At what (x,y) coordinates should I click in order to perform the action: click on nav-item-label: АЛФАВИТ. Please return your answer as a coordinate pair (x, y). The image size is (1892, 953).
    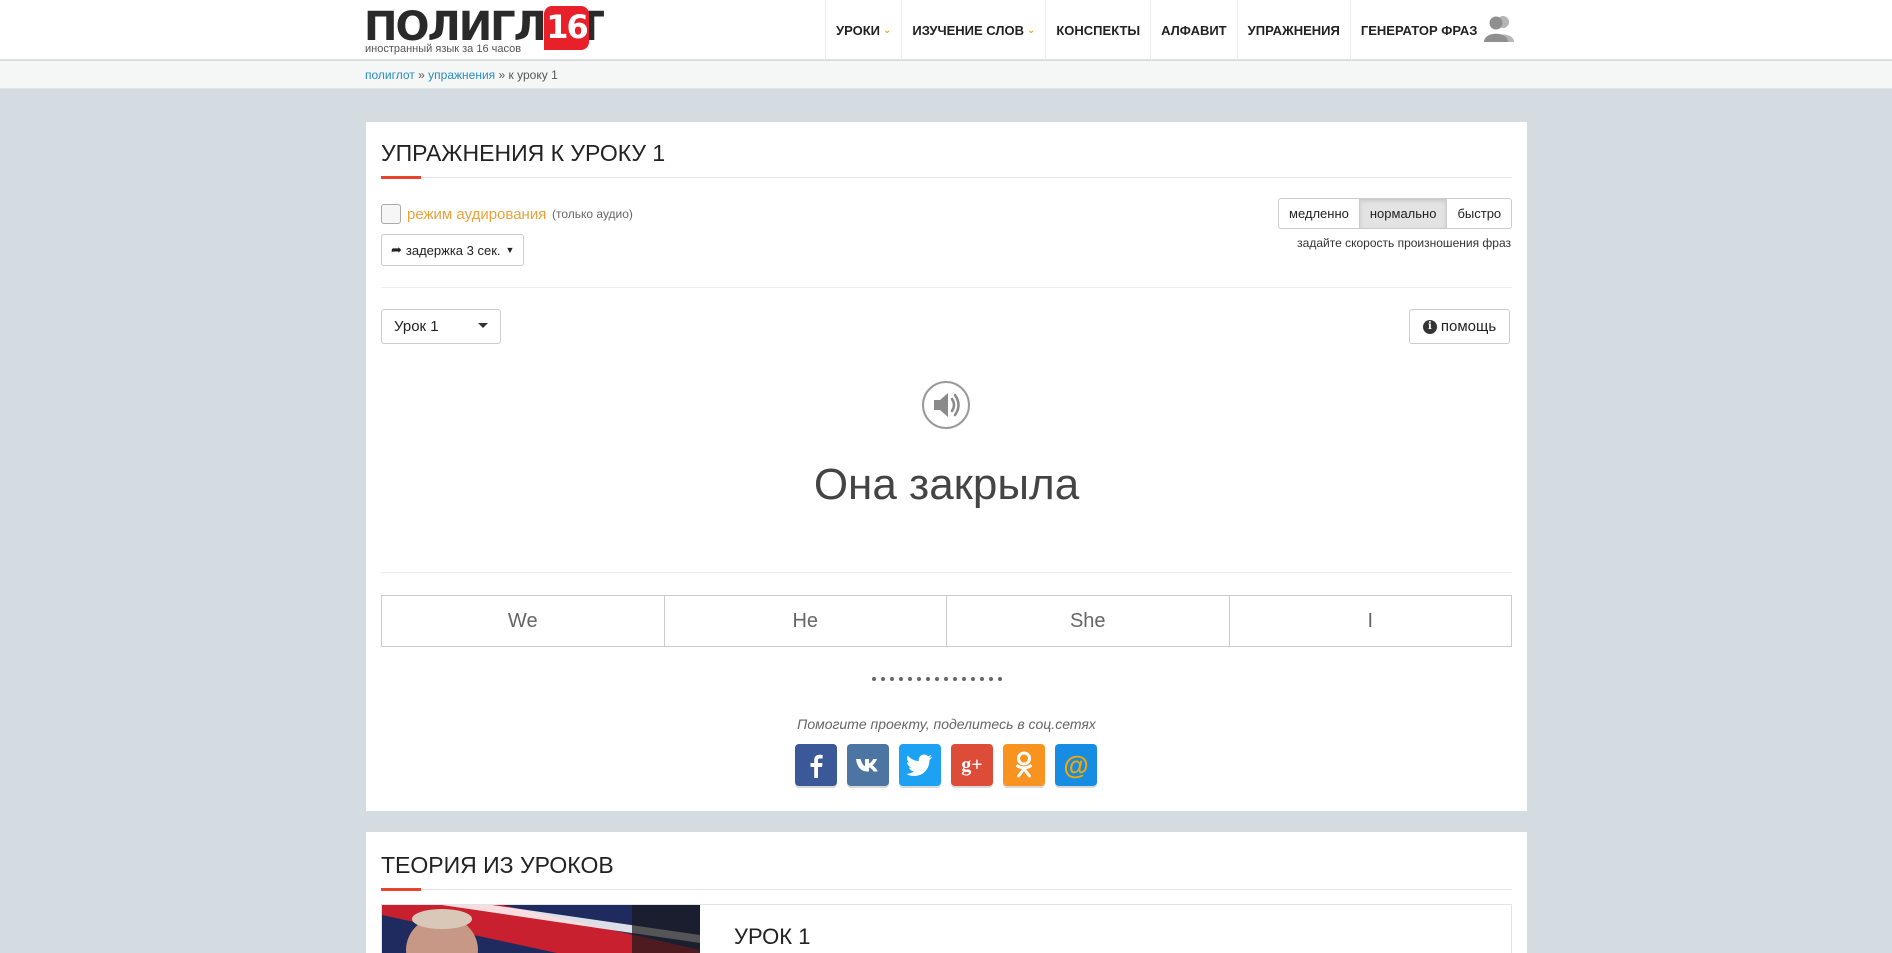
    Looking at the image, I should click on (1194, 30).